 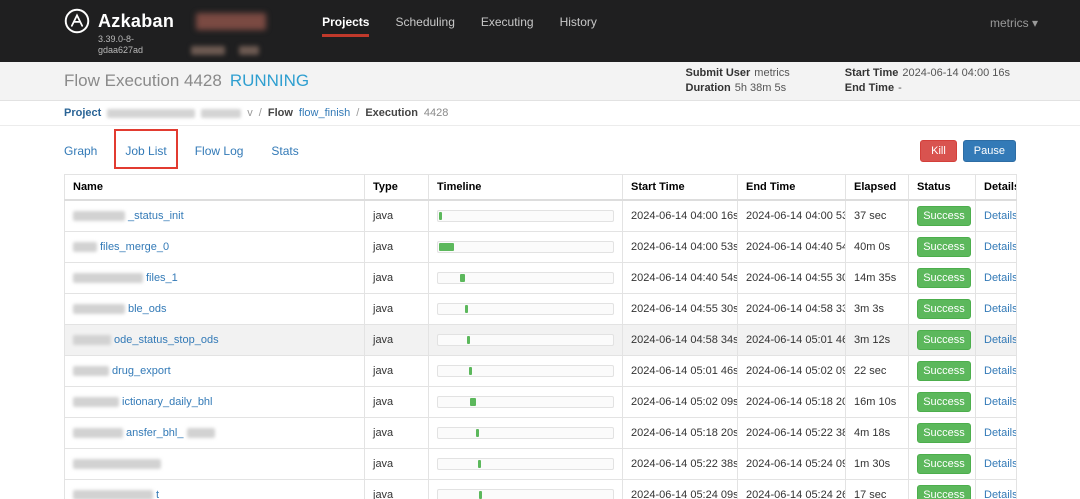 I want to click on metrics-dropdown: metrics ▾, so click(x=1014, y=15).